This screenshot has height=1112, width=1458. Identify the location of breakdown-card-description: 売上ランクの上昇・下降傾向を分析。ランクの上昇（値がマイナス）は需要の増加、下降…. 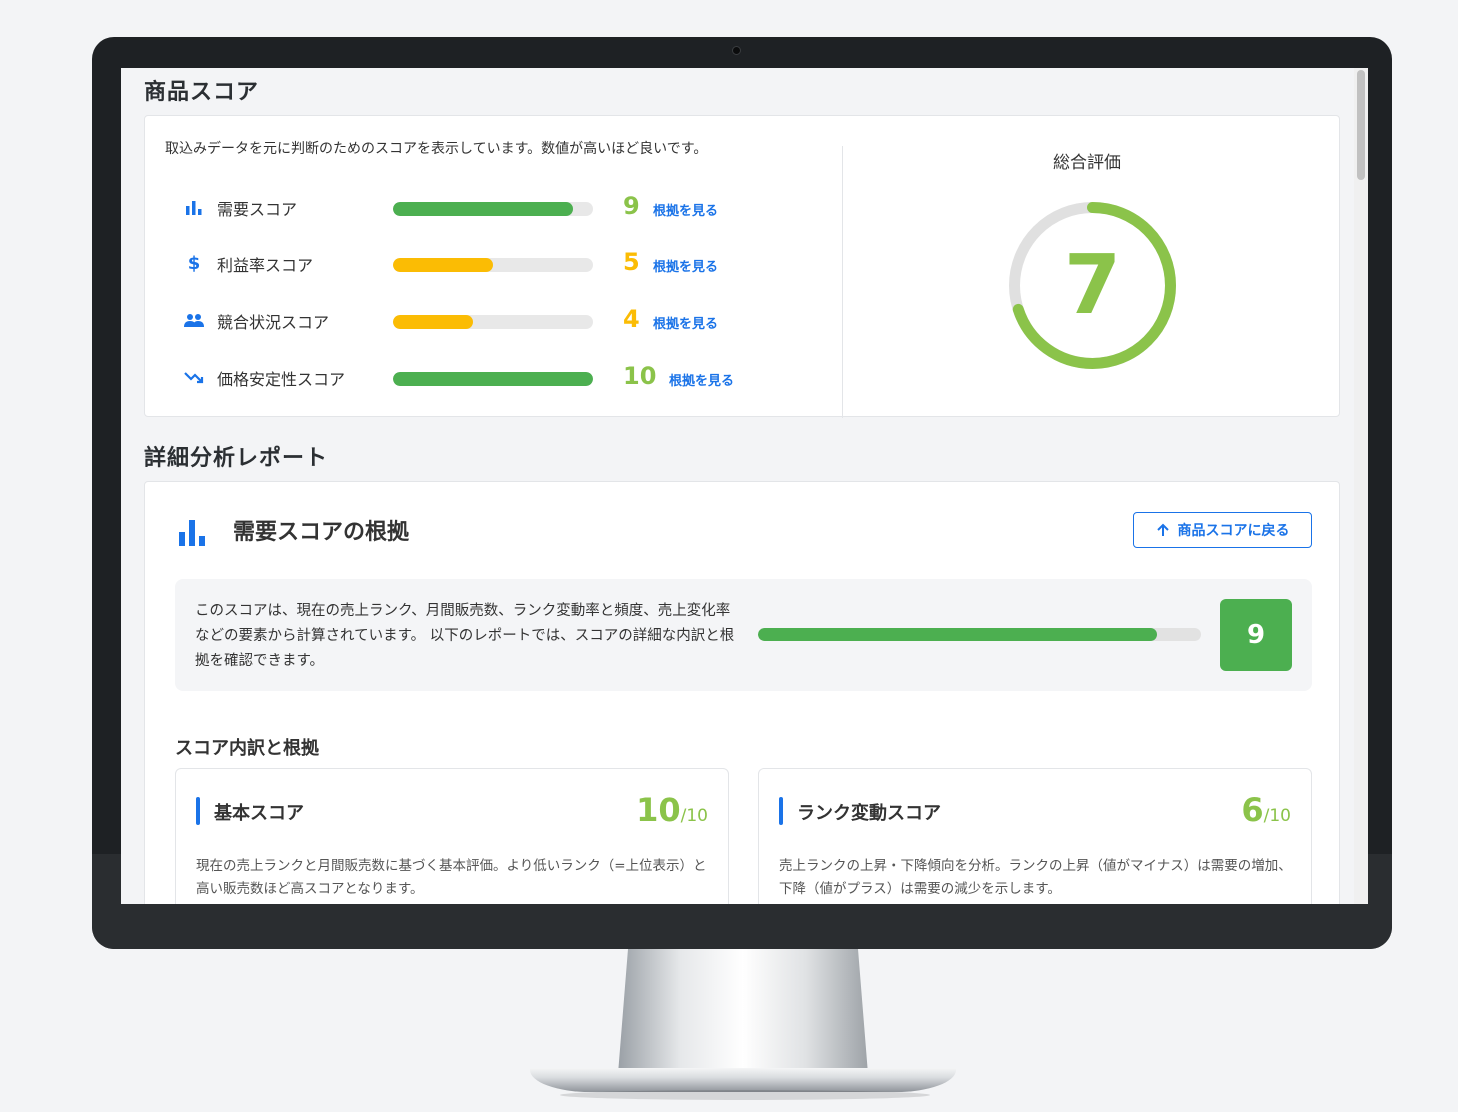
(1035, 877).